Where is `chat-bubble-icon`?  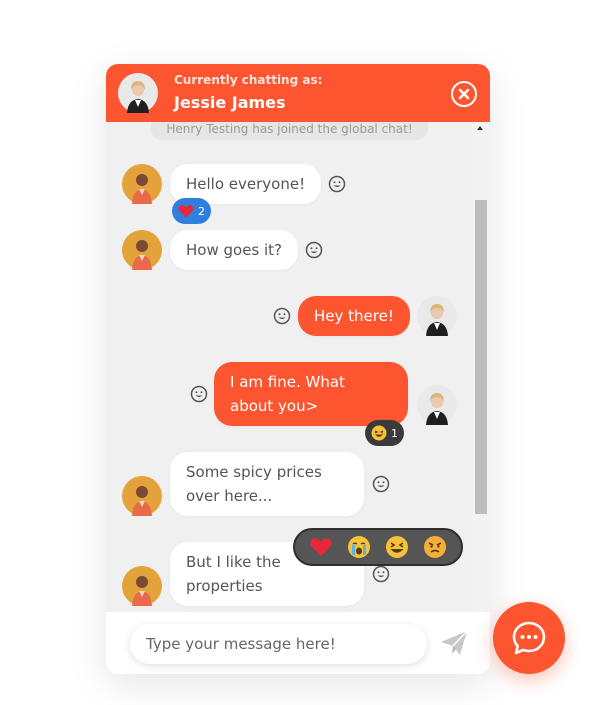 chat-bubble-icon is located at coordinates (529, 638).